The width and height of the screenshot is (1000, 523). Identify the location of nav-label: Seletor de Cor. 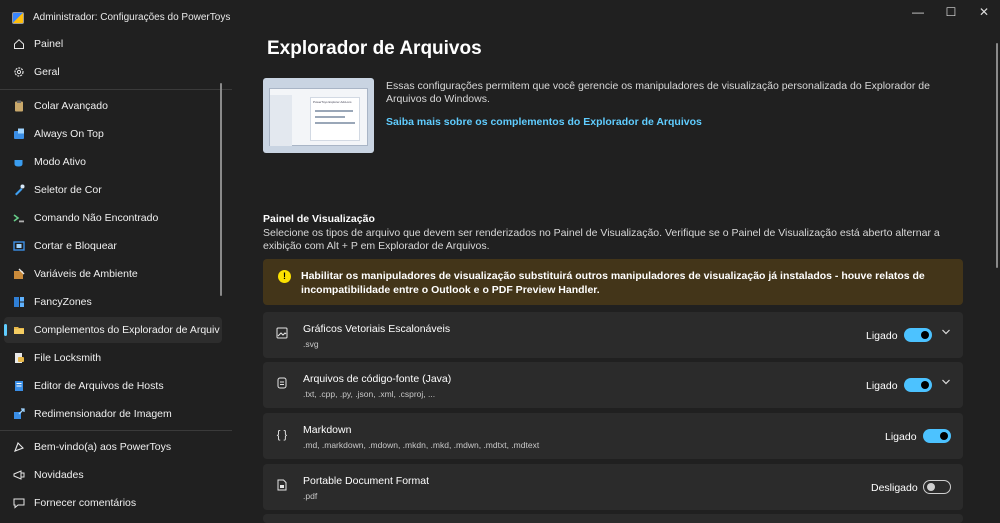
(68, 190).